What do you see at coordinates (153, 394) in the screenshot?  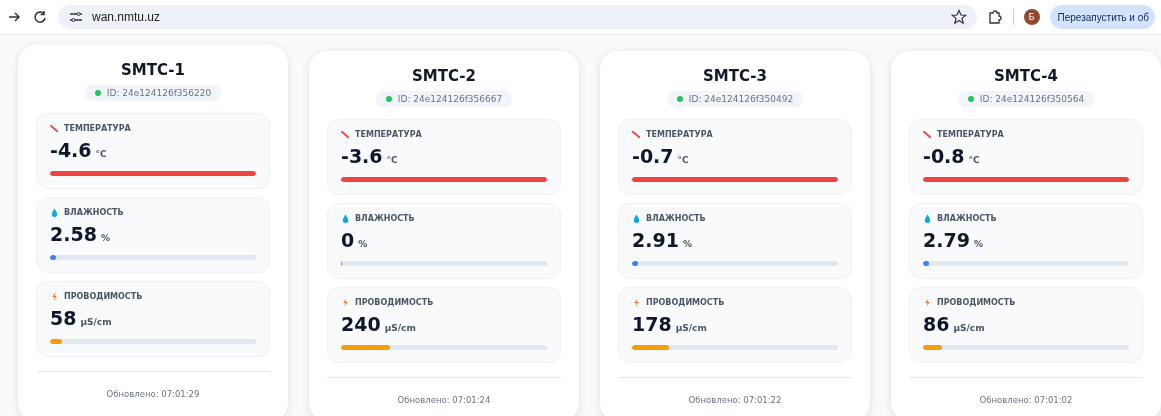 I see `updated-time: Обновлено: 07:01:29` at bounding box center [153, 394].